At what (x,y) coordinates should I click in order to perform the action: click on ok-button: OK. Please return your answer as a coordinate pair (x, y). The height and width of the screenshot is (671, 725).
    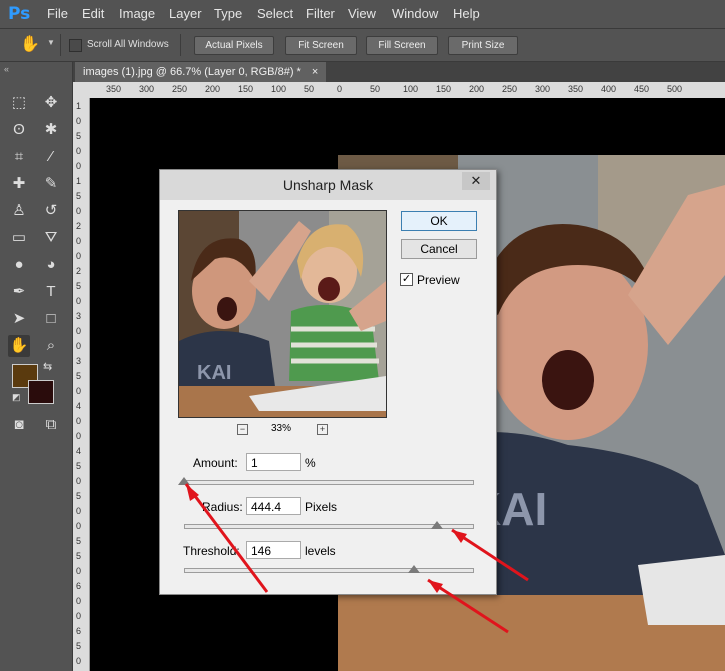
    Looking at the image, I should click on (439, 221).